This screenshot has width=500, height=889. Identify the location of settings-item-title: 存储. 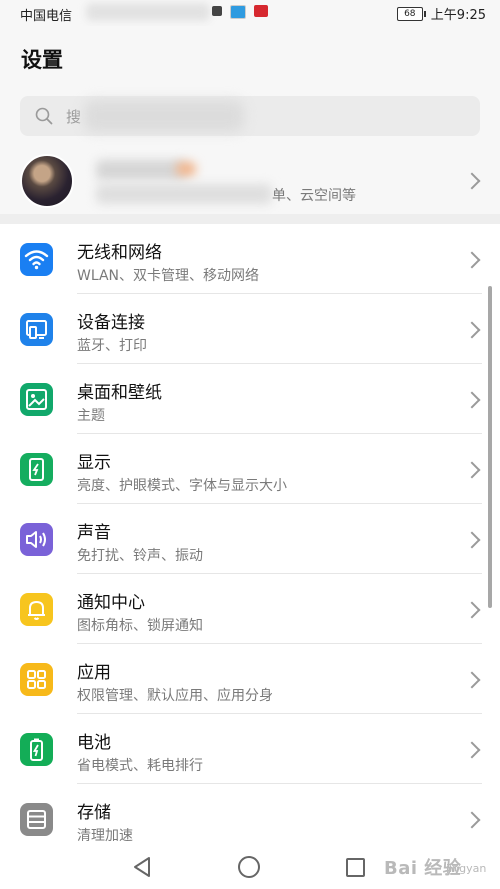
(94, 813).